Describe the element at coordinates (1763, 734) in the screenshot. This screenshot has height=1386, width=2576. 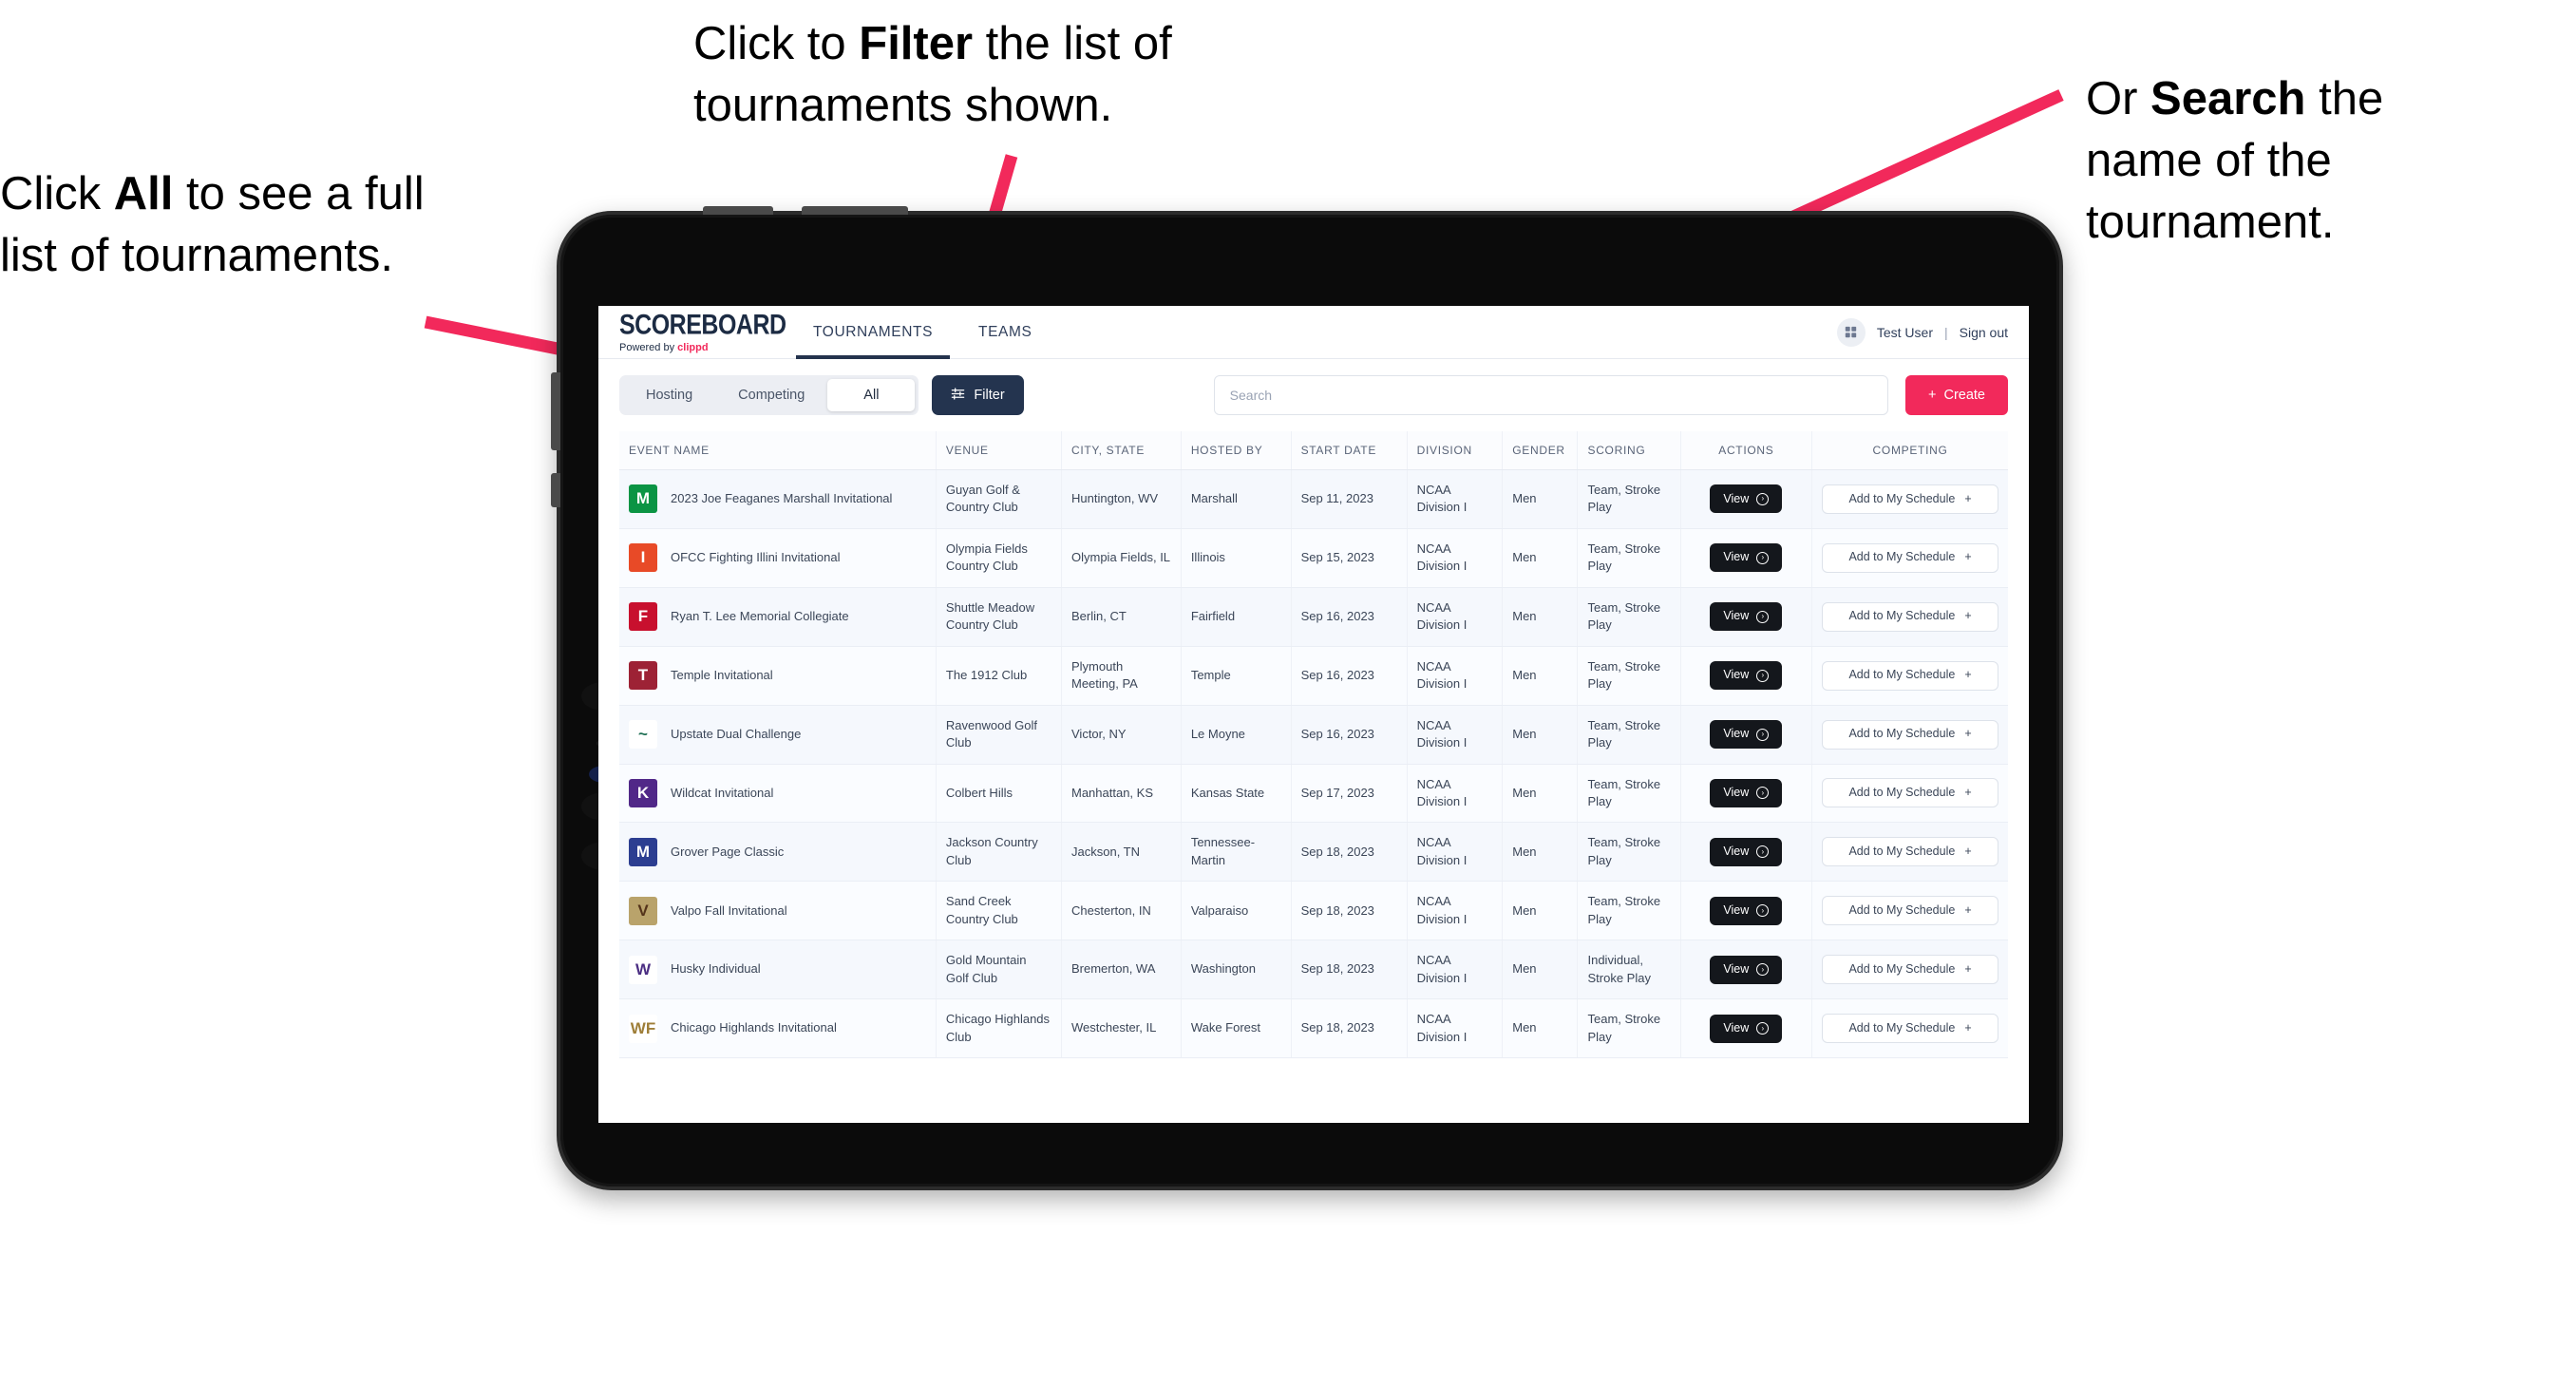
I see `arrow-right-circle-icon: ›` at that location.